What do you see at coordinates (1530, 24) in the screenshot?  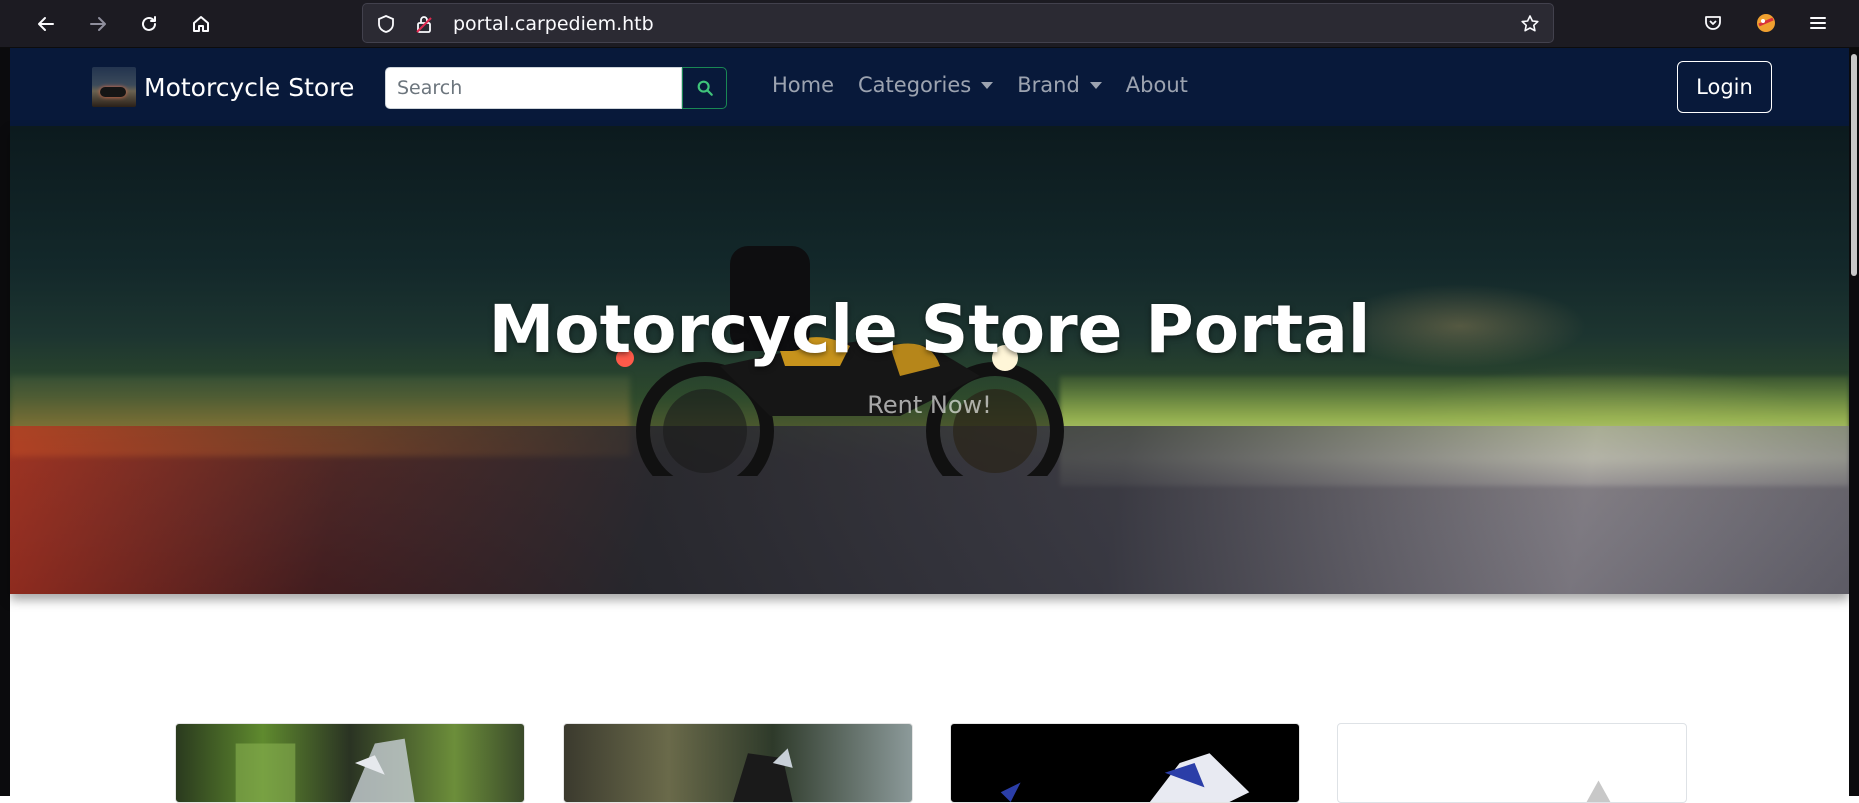 I see `star-icon` at bounding box center [1530, 24].